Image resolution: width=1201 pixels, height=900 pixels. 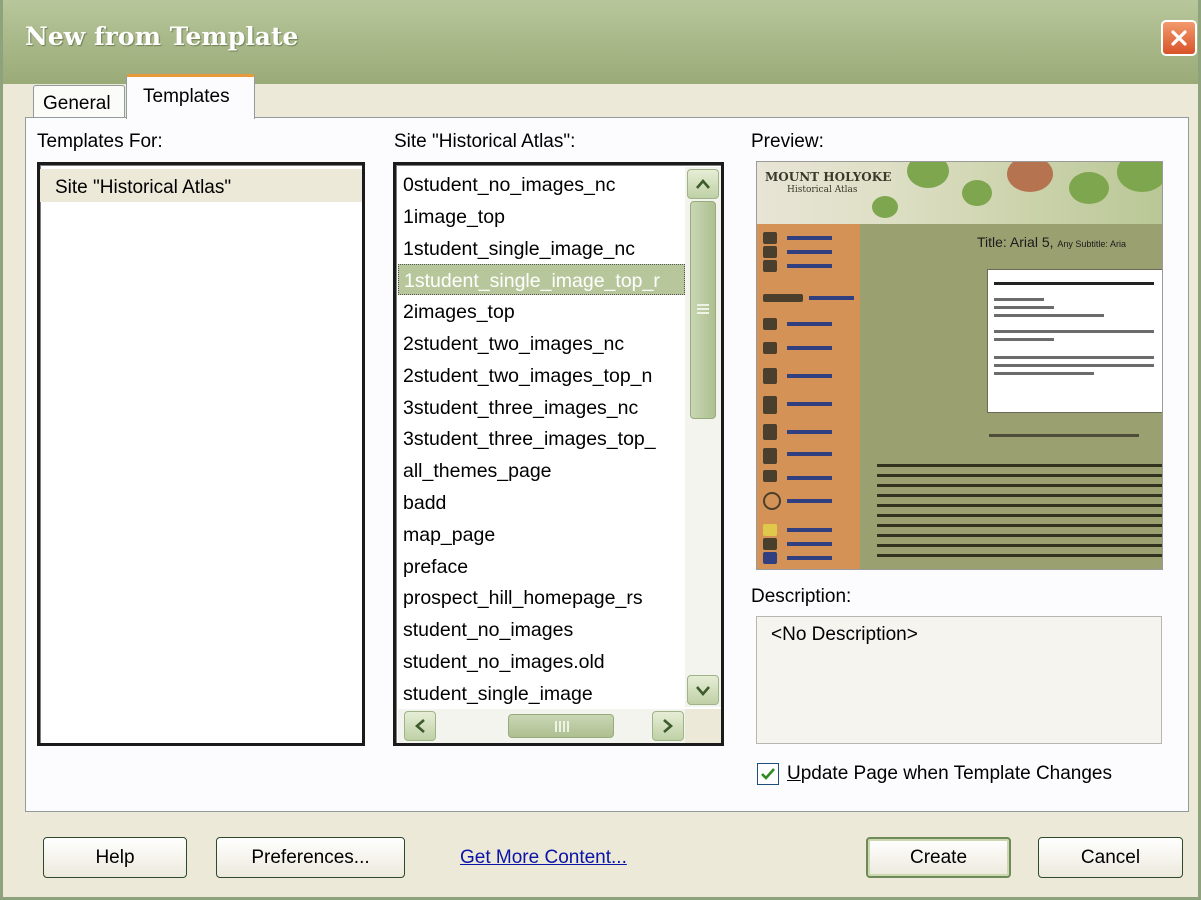 I want to click on site-template-item: 2student_two_images_nc, so click(x=541, y=343).